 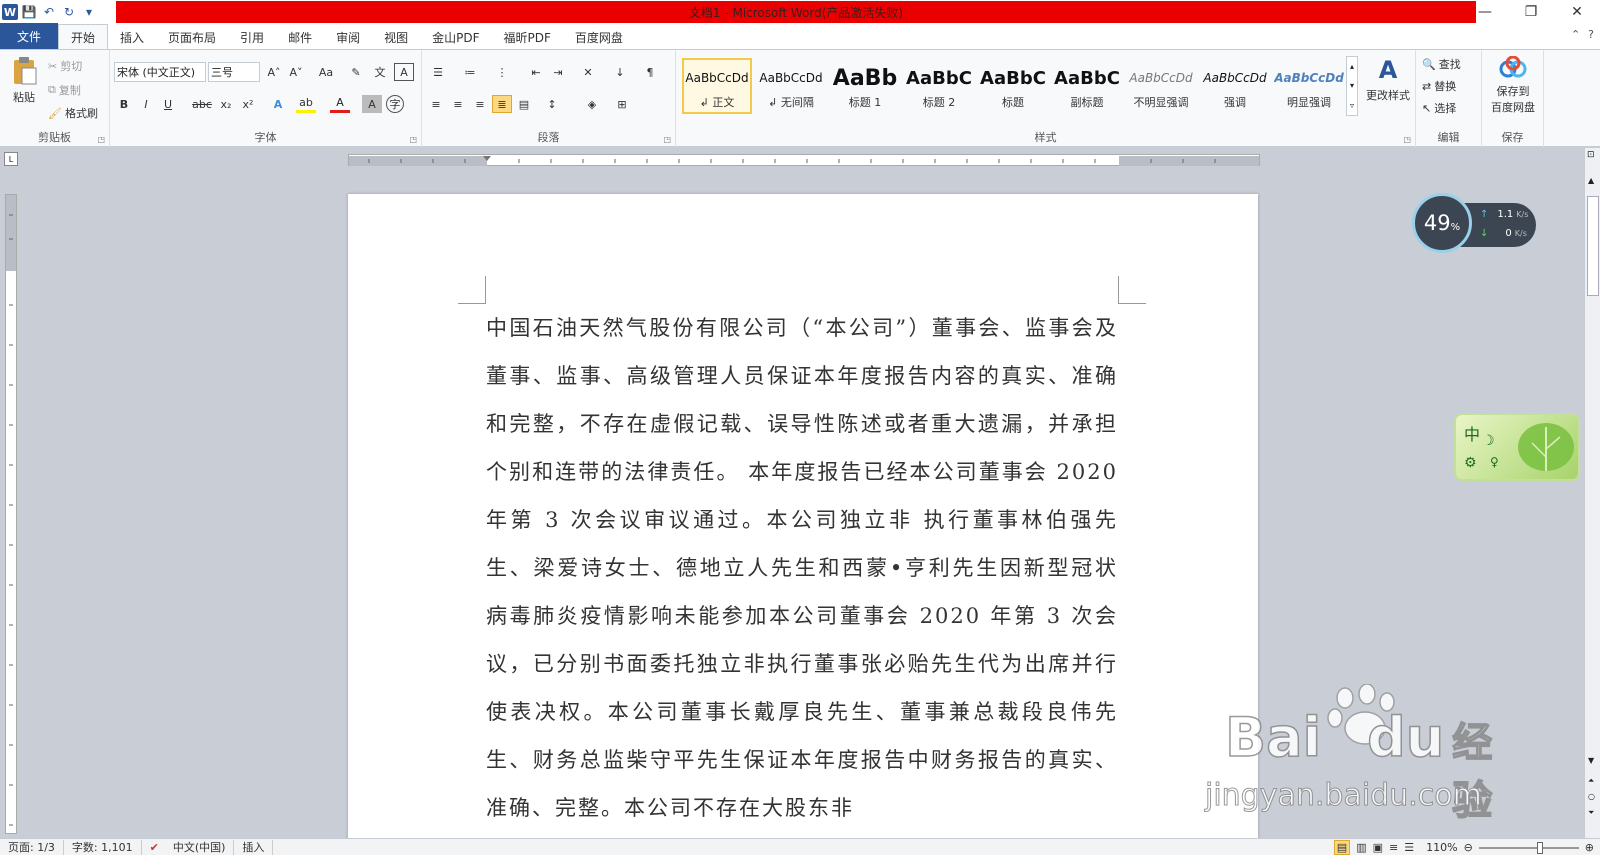 What do you see at coordinates (480, 104) in the screenshot?
I see `align-right-icon: ≡` at bounding box center [480, 104].